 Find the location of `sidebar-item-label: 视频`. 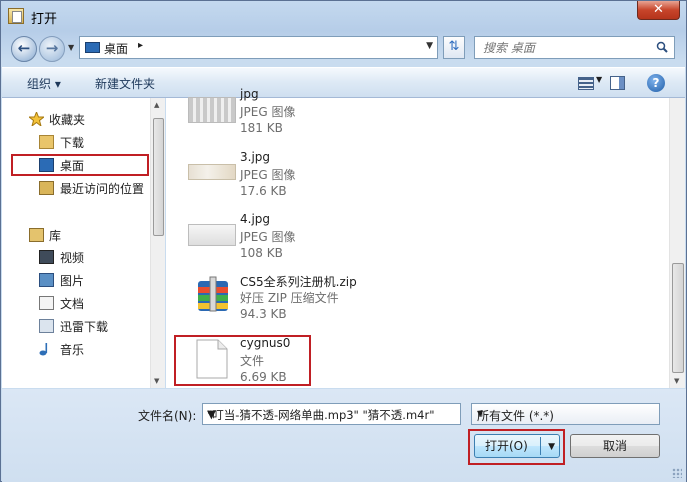

sidebar-item-label: 视频 is located at coordinates (72, 258).